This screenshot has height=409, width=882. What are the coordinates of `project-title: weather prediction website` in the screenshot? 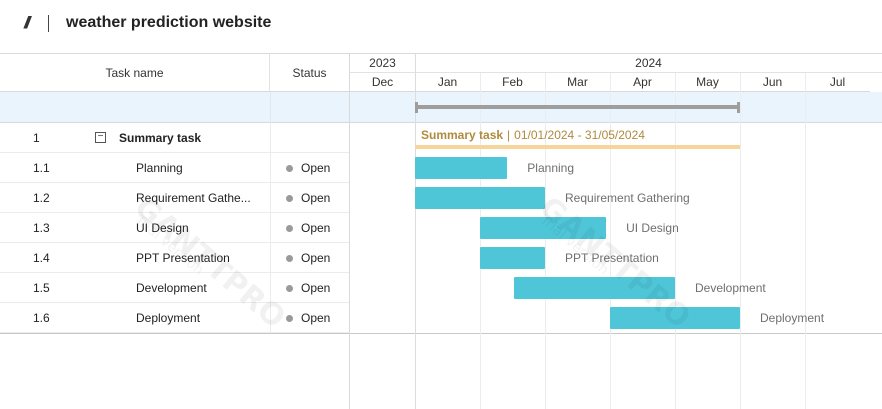 It's located at (168, 23).